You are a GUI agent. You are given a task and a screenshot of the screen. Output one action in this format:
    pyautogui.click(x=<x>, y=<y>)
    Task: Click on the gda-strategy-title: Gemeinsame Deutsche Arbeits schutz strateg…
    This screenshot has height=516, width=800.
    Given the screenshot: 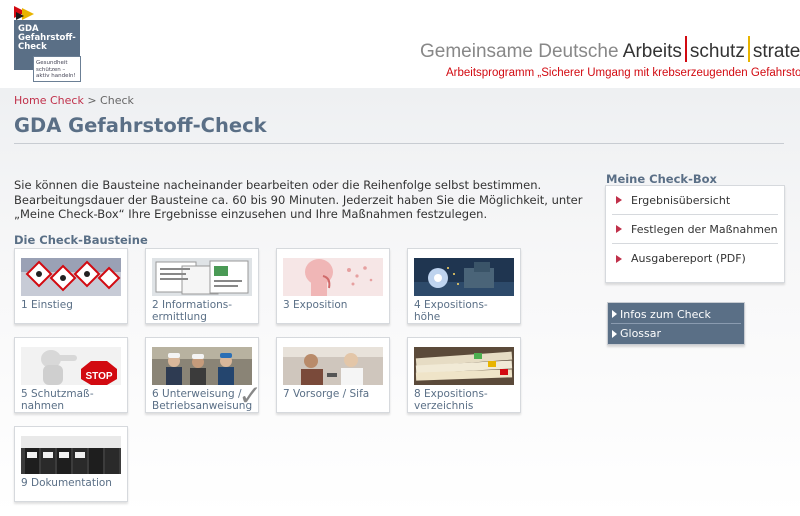 What is the action you would take?
    pyautogui.click(x=610, y=49)
    